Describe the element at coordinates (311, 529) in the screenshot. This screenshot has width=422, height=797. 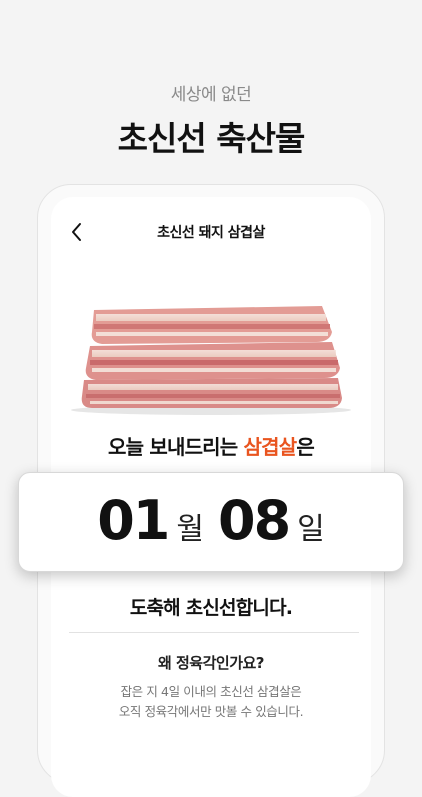
I see `day-unit: 일` at that location.